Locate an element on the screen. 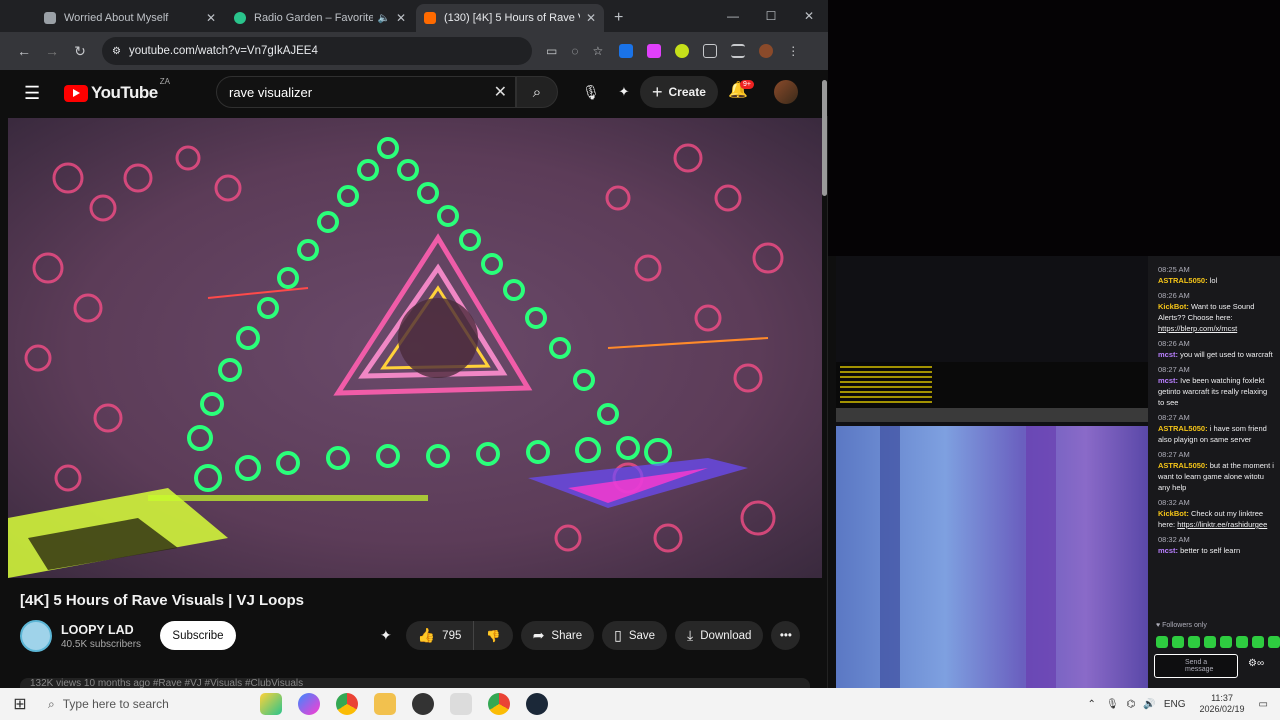  share-button: ➦ Share is located at coordinates (557, 635).